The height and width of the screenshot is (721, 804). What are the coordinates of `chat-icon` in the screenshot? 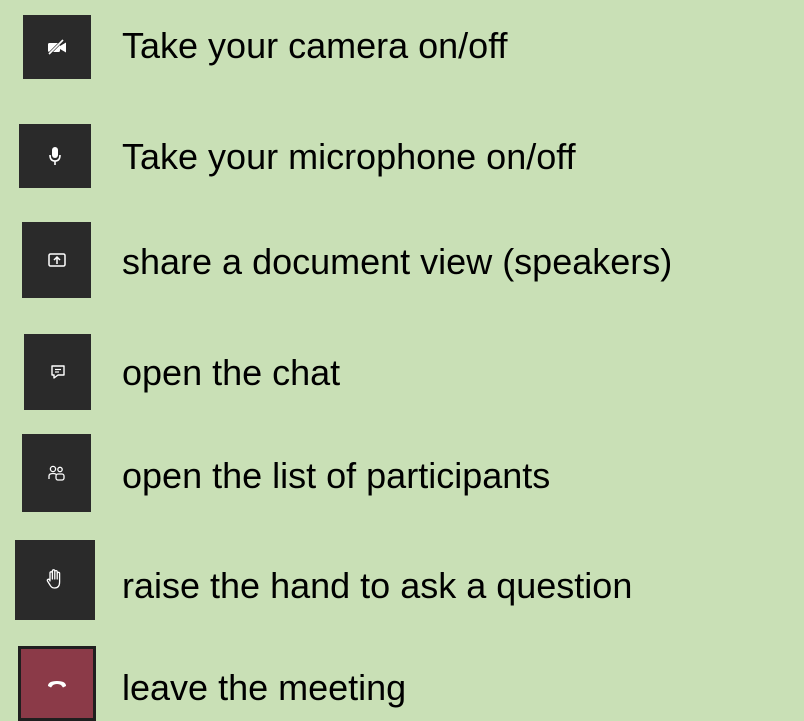 It's located at (58, 372).